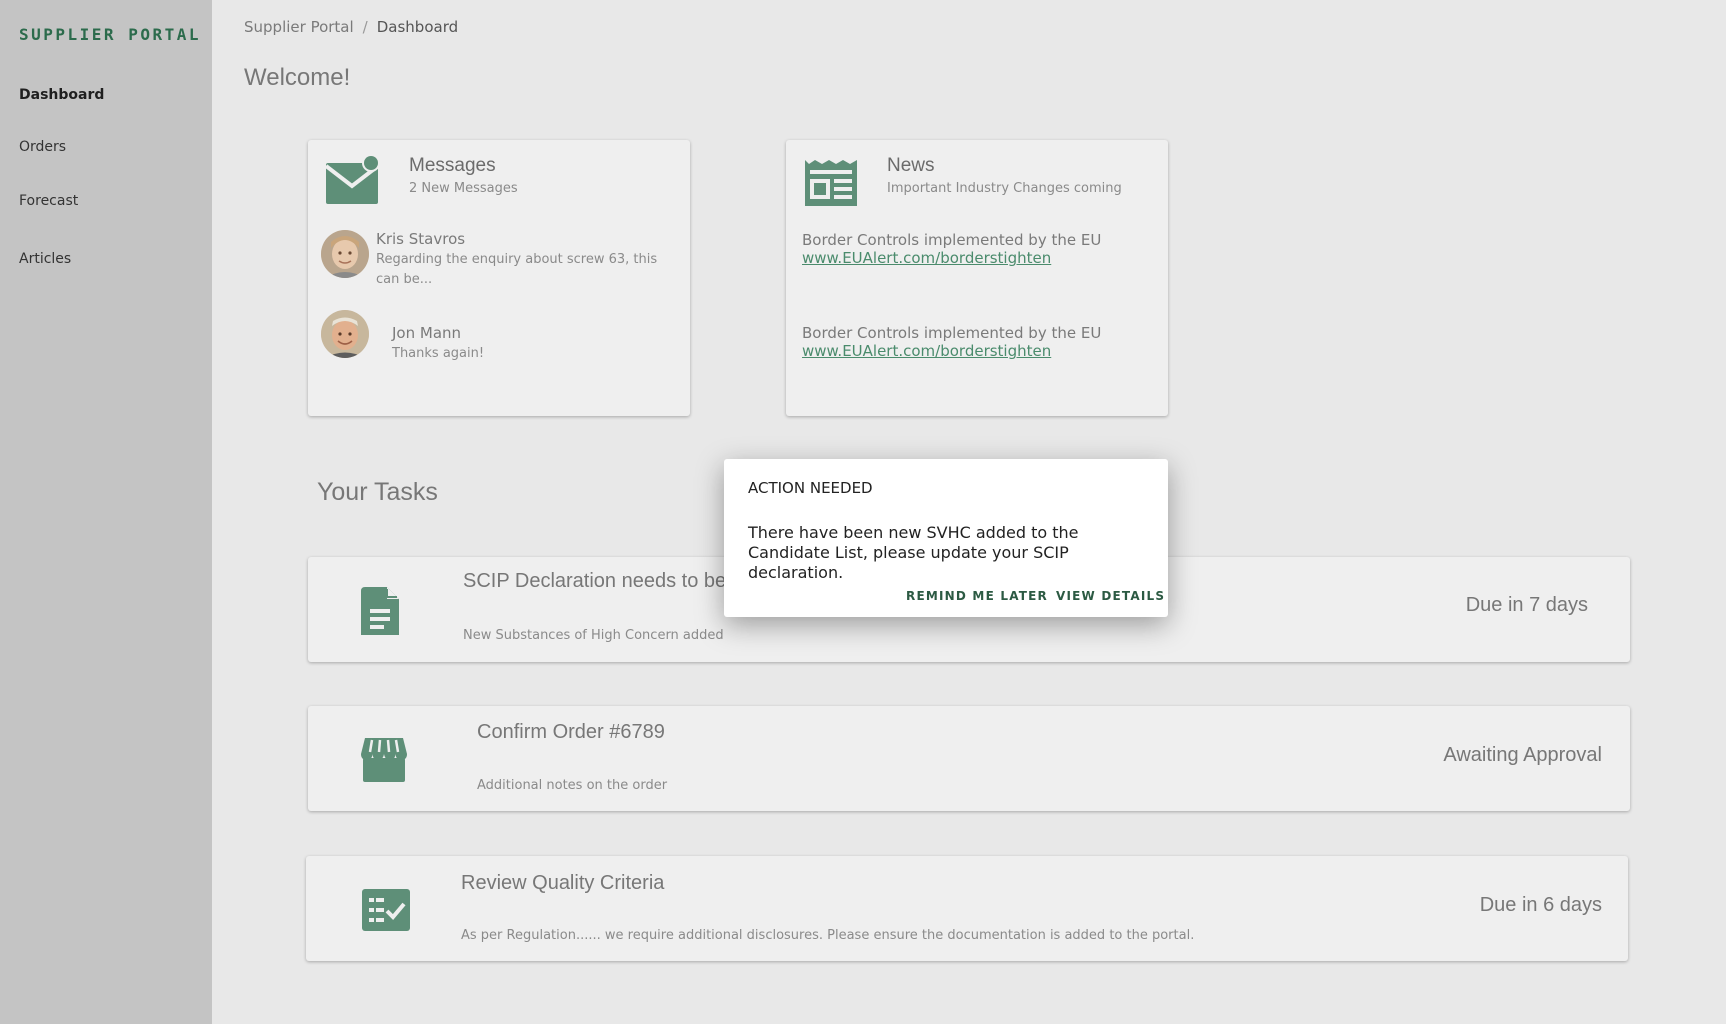 The image size is (1726, 1024). What do you see at coordinates (299, 27) in the screenshot?
I see `breadcrumb-root: Supplier Portal` at bounding box center [299, 27].